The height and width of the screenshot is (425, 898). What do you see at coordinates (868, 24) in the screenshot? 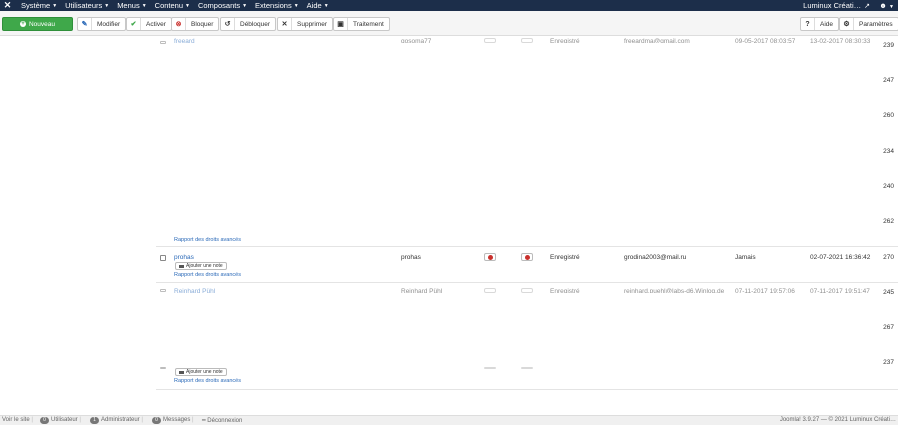
I see `options-button: ⚙ Paramètres` at bounding box center [868, 24].